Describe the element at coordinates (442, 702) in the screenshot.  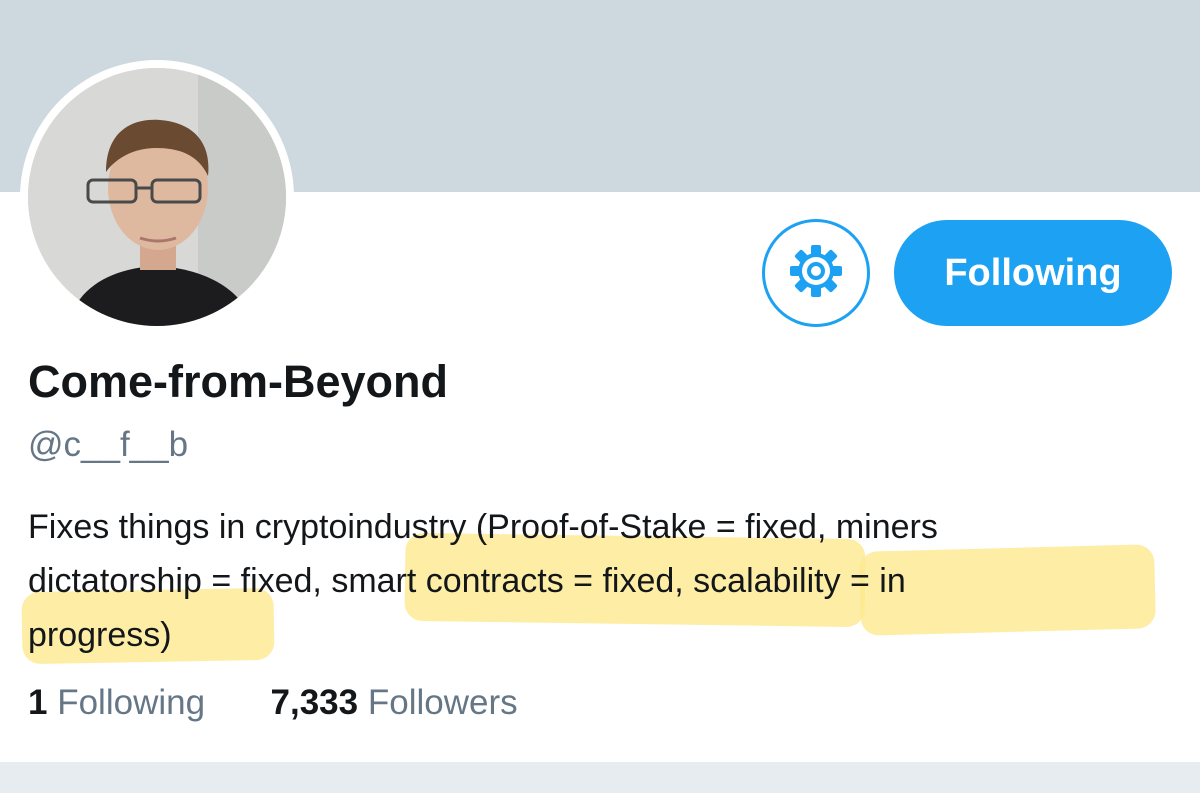
I see `followers-label: Followers` at that location.